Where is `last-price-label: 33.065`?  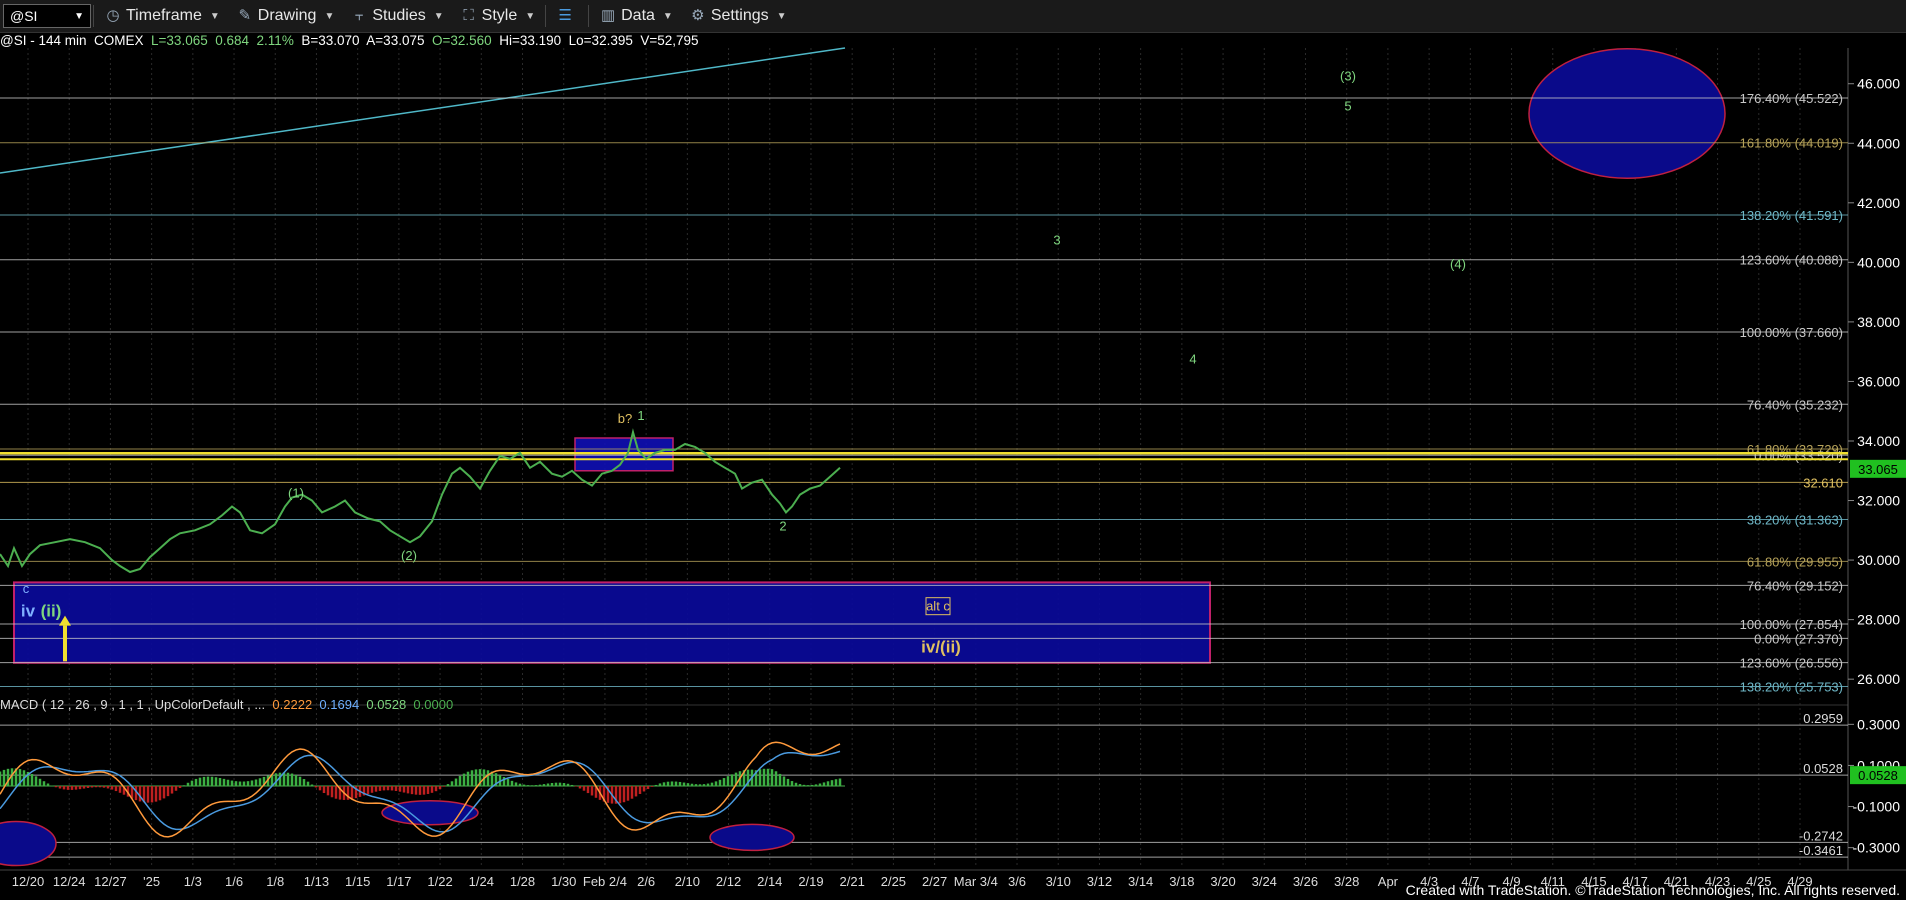
last-price-label: 33.065 is located at coordinates (1878, 469).